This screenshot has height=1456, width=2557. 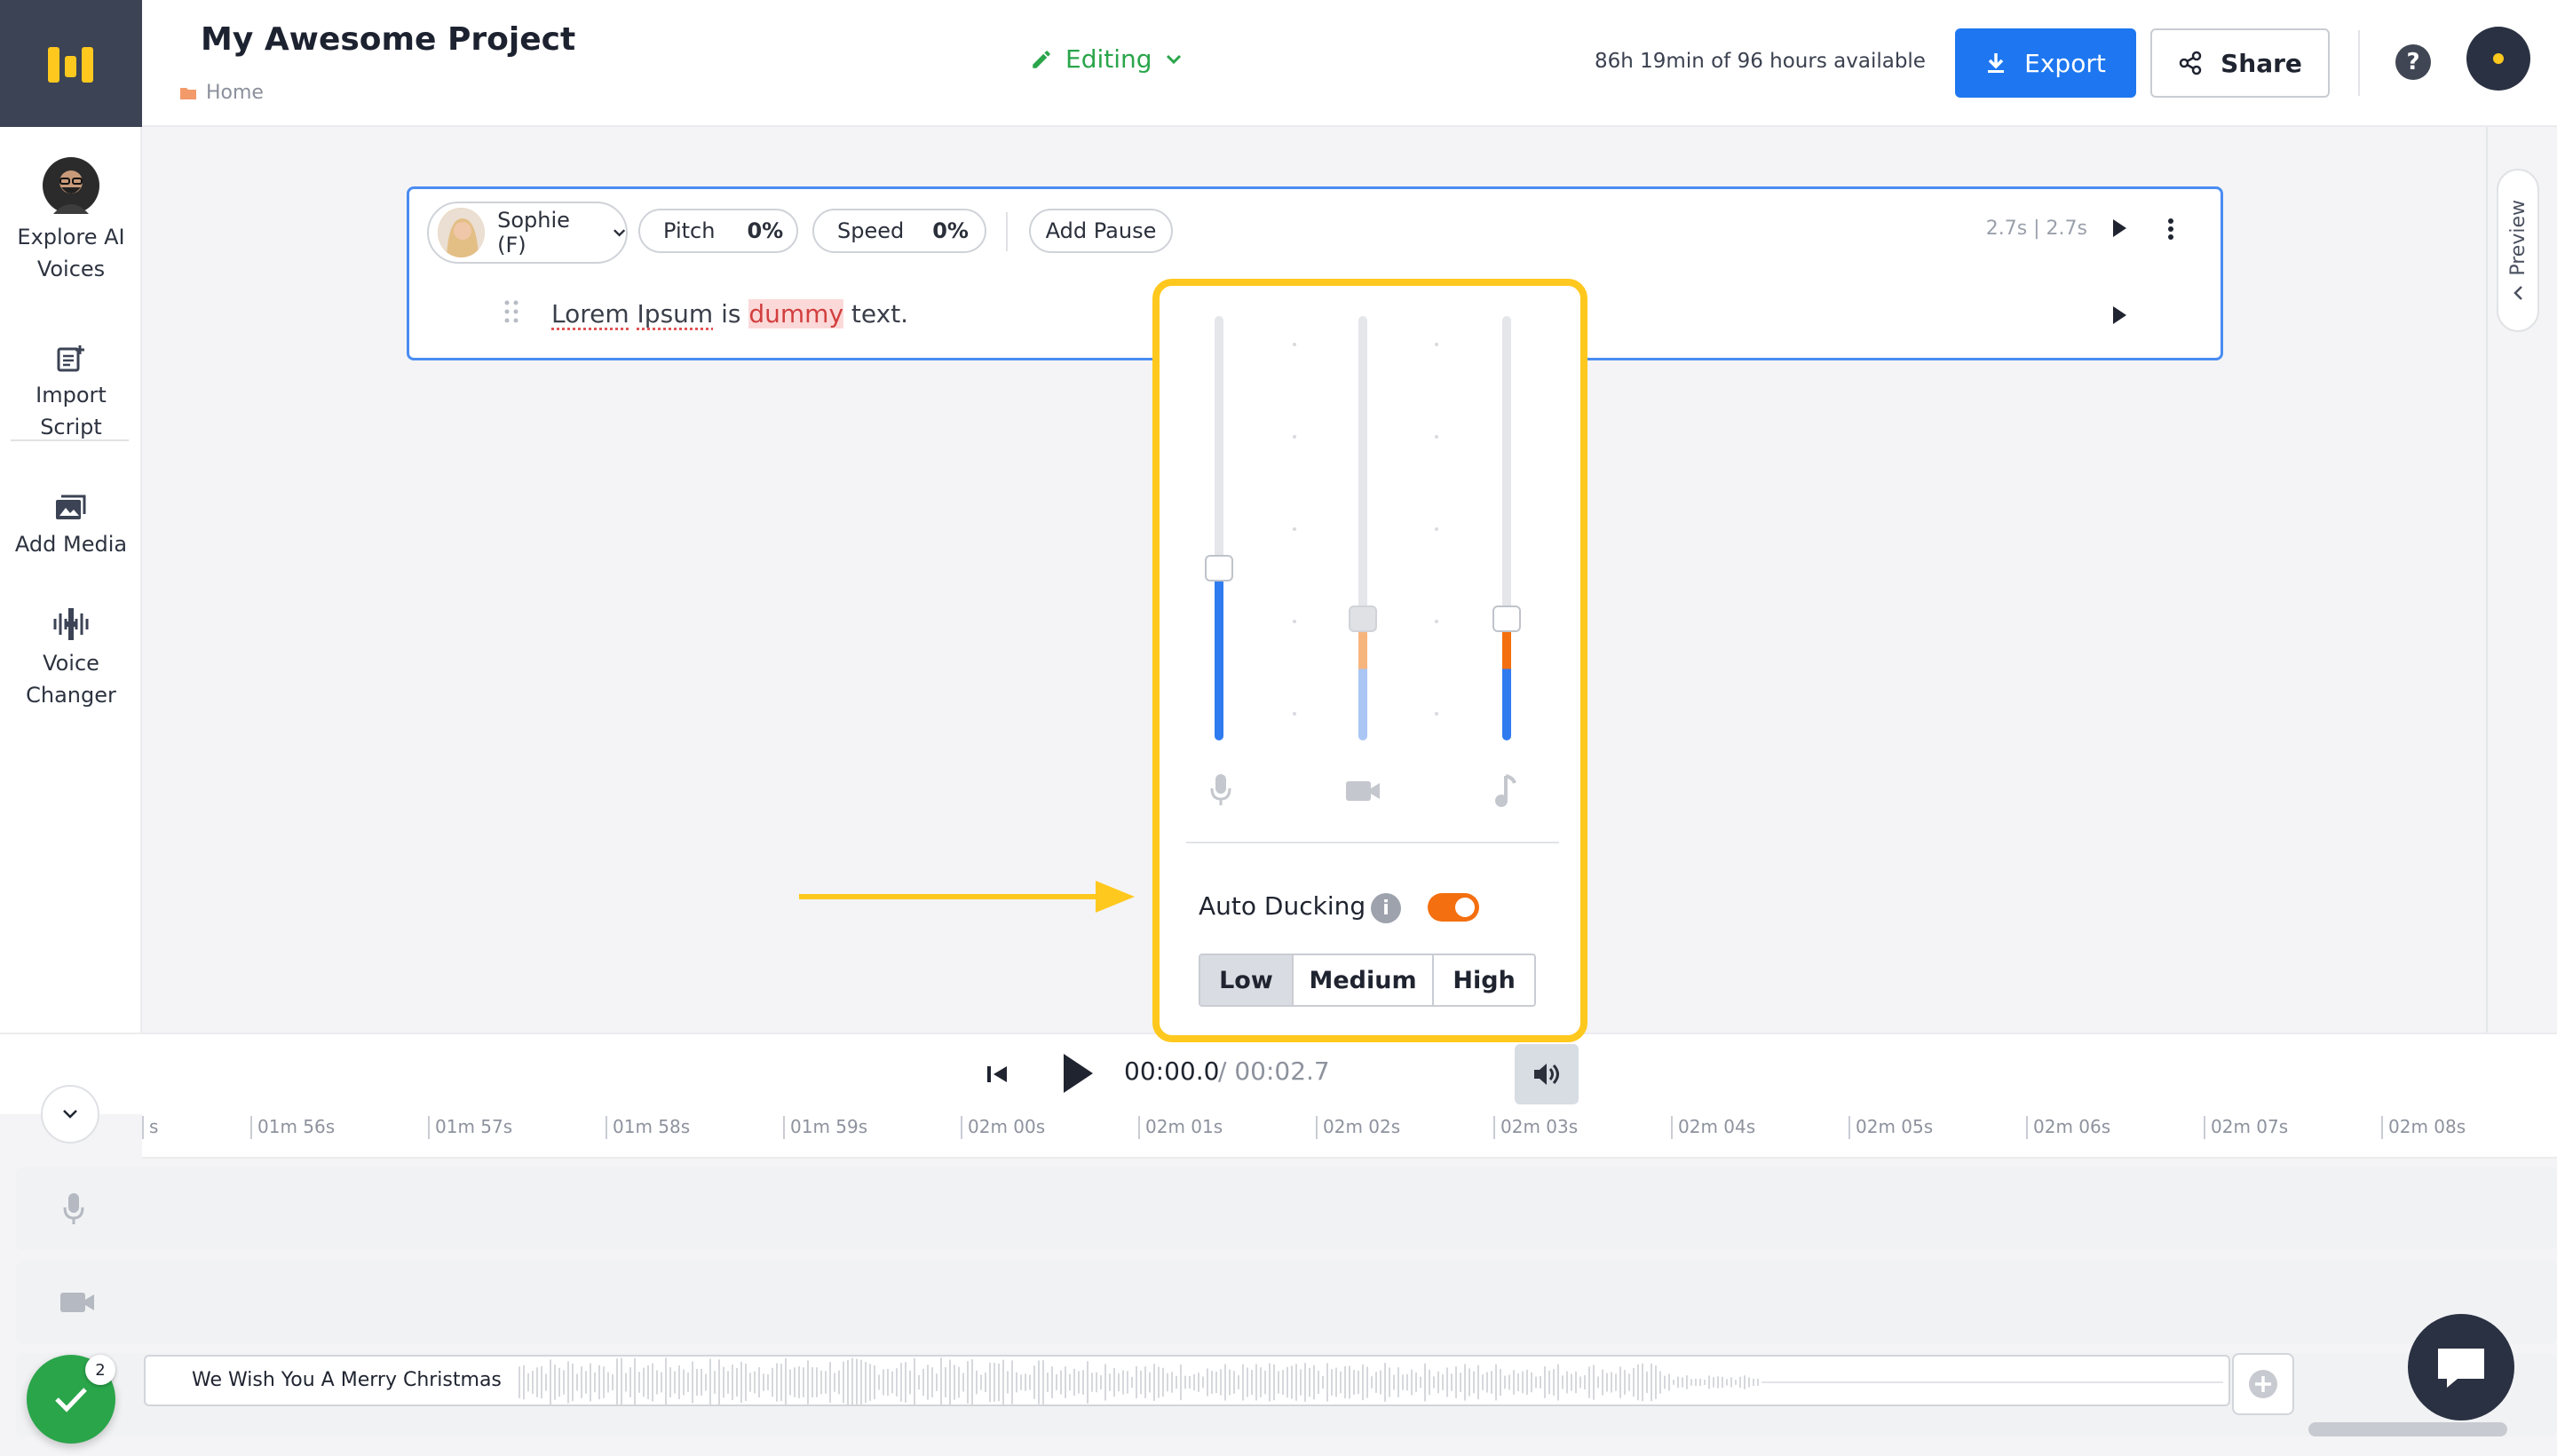 What do you see at coordinates (1358, 1127) in the screenshot?
I see `ruler-tick: 02m 02s` at bounding box center [1358, 1127].